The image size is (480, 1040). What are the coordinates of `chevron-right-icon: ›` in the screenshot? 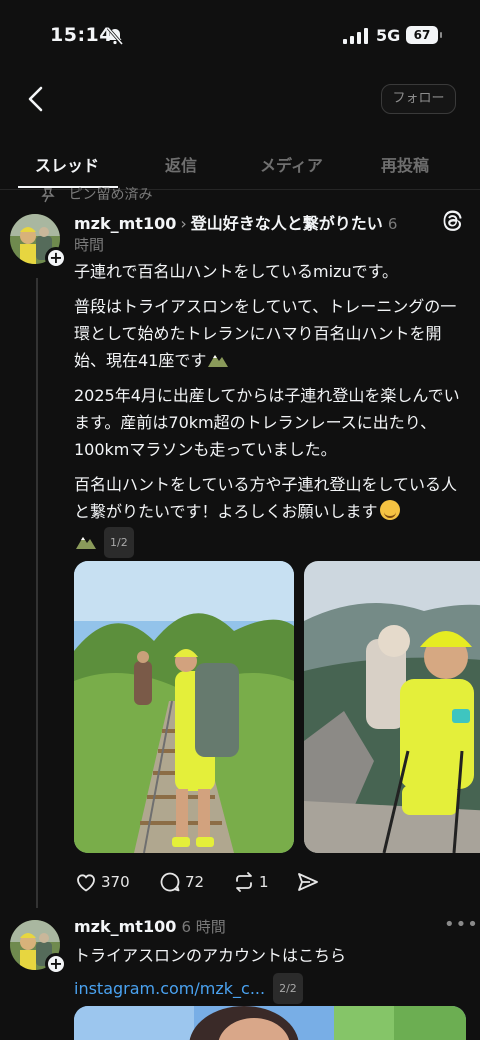 It's located at (183, 223).